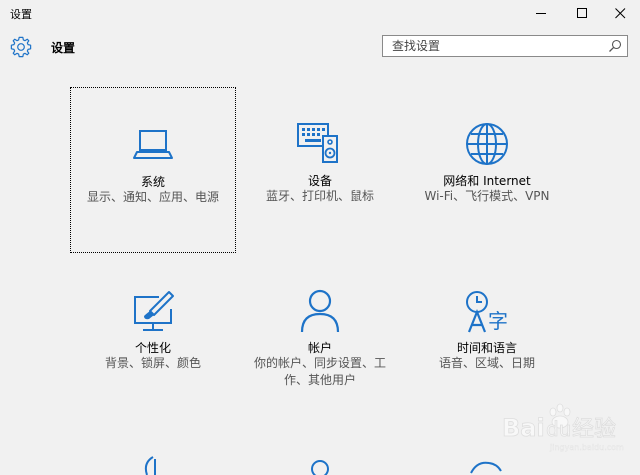  Describe the element at coordinates (63, 48) in the screenshot. I see `page-title: 设置` at that location.